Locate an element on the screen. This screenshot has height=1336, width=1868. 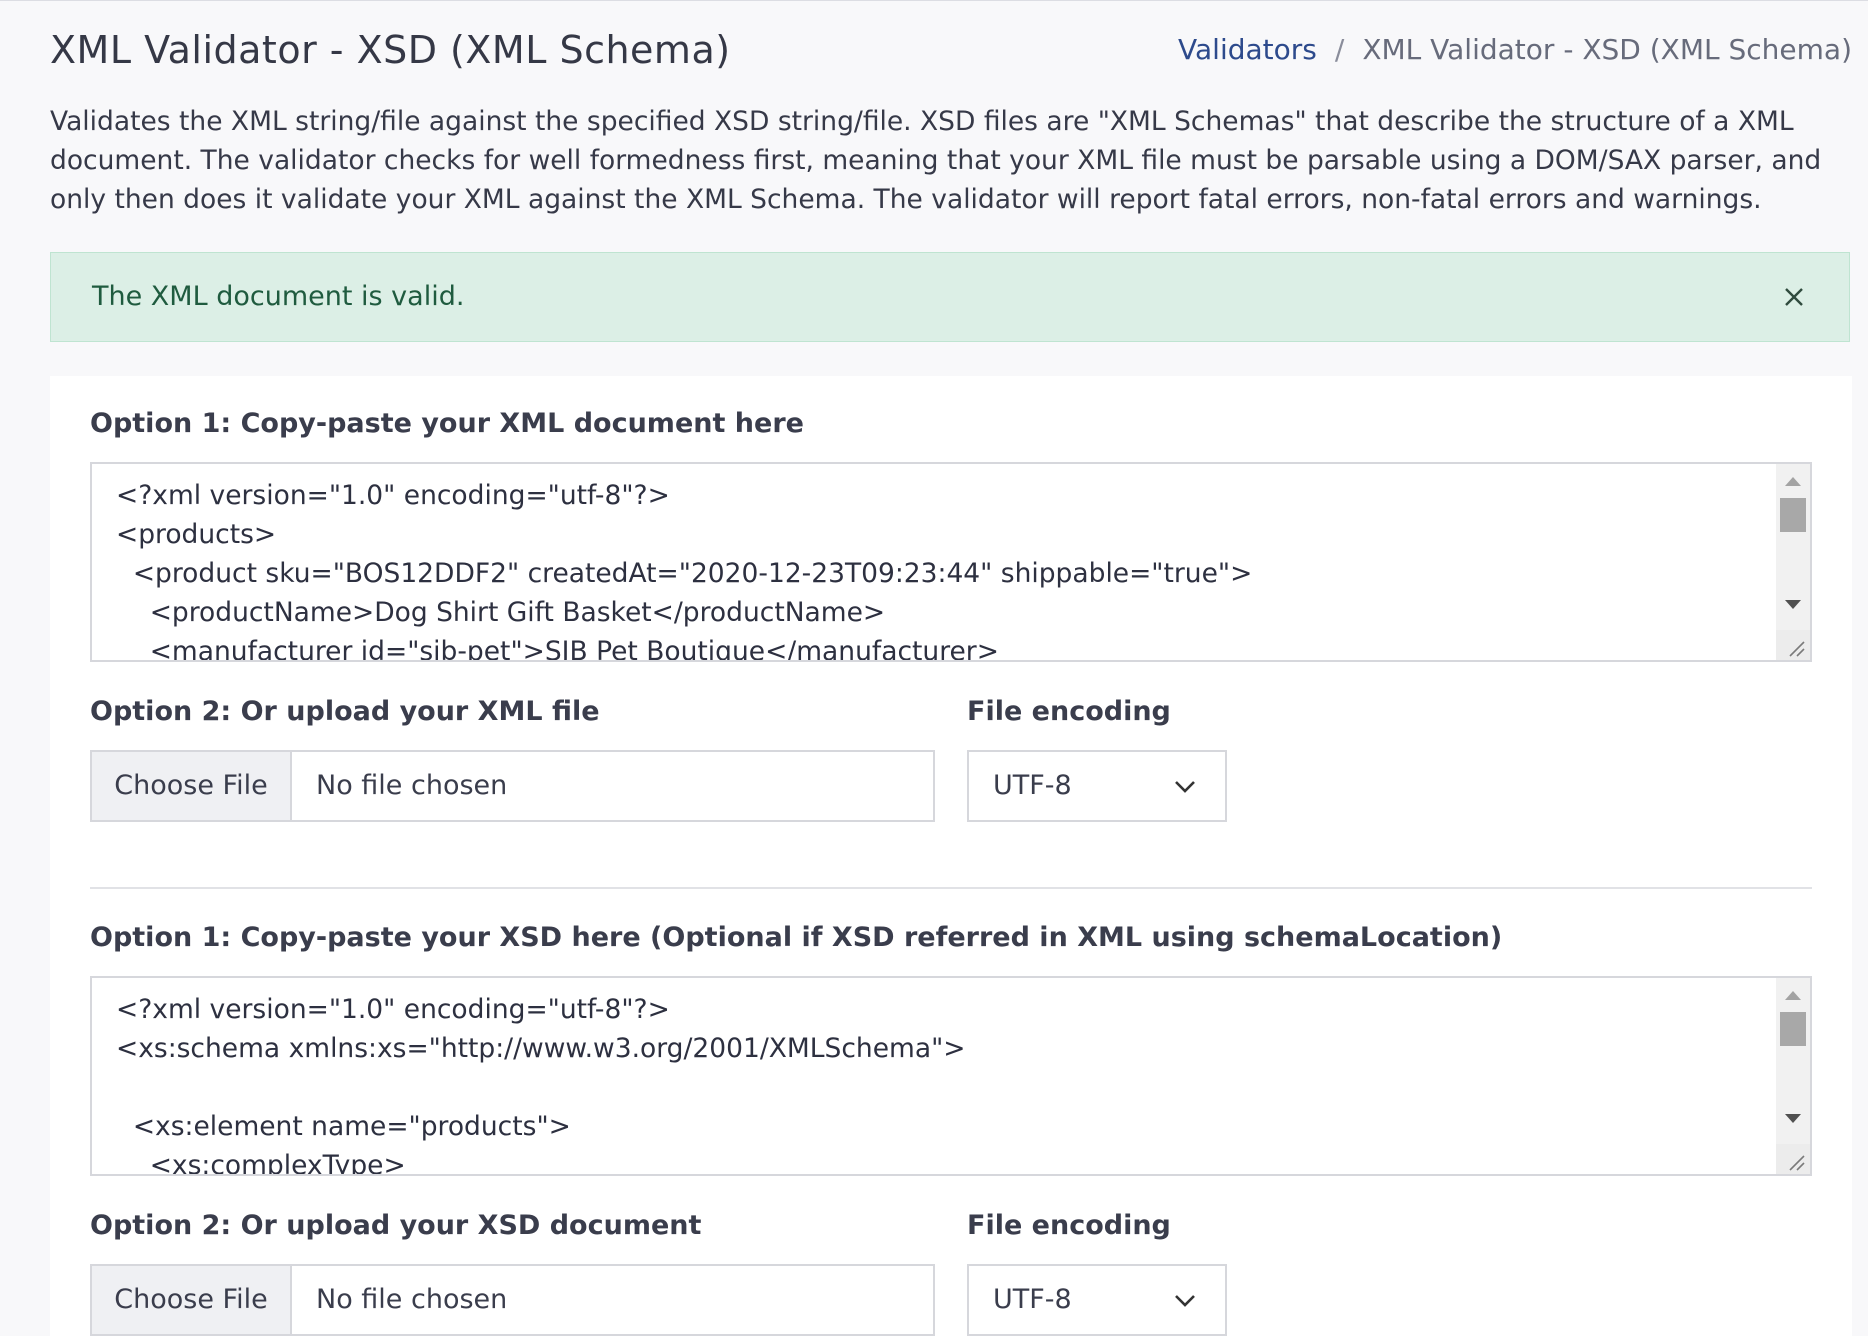
xsd-file-status: No file chosen is located at coordinates (412, 1299).